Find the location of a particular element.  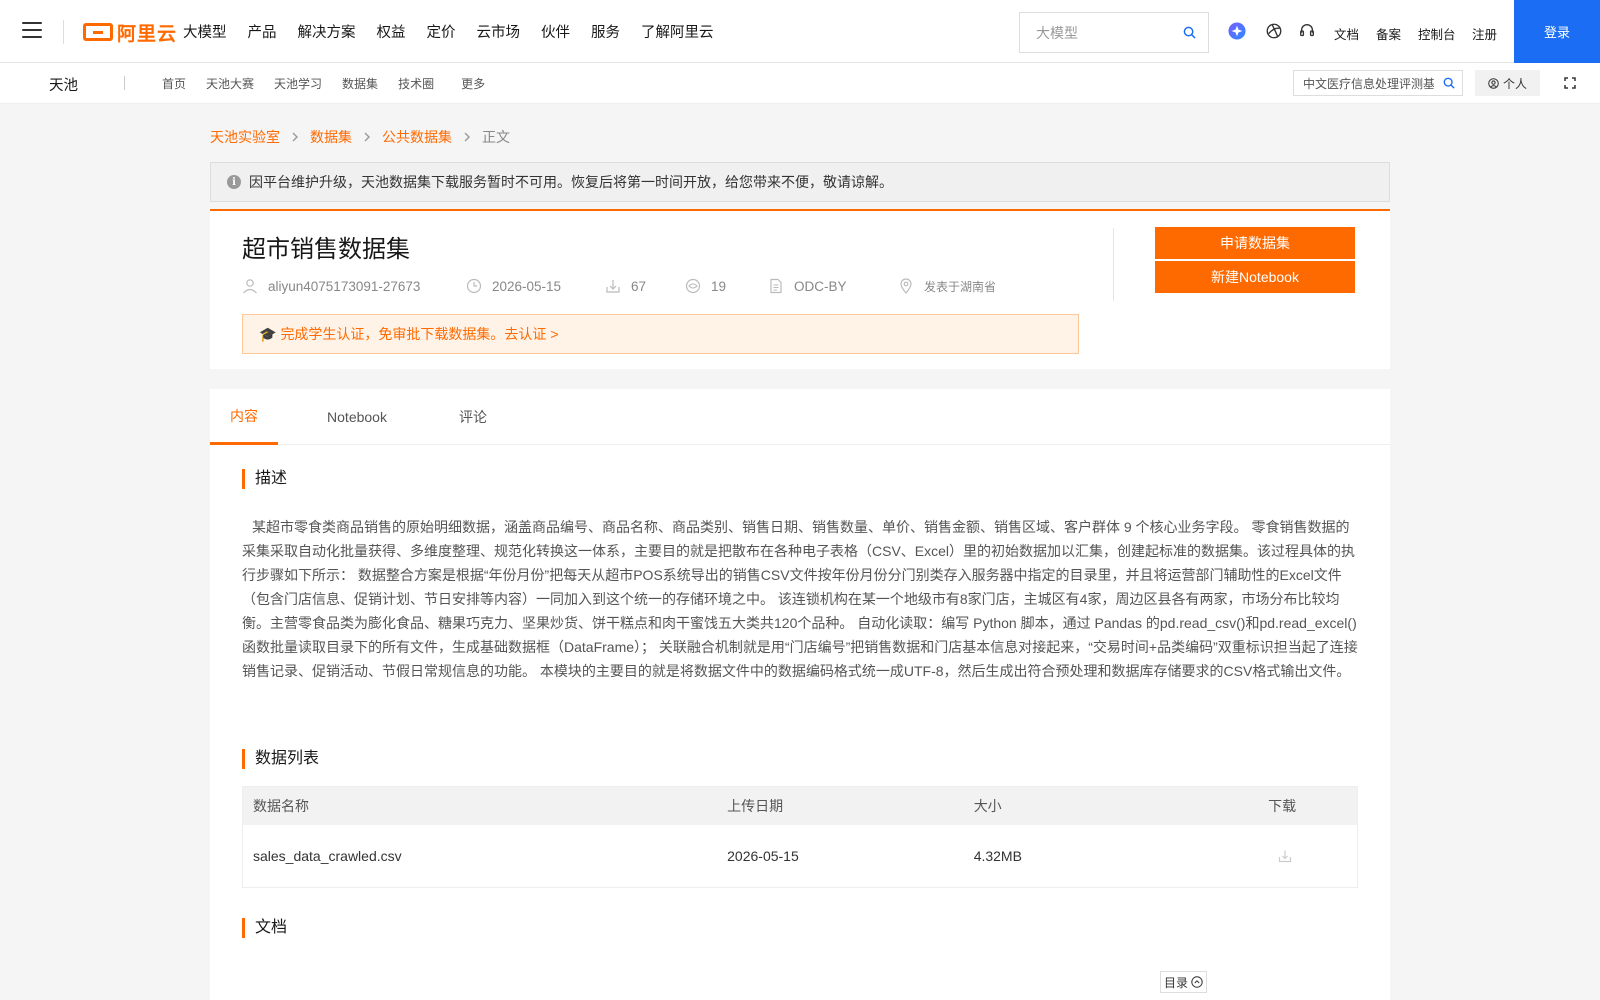

file-download-cell is located at coordinates (1312, 856).